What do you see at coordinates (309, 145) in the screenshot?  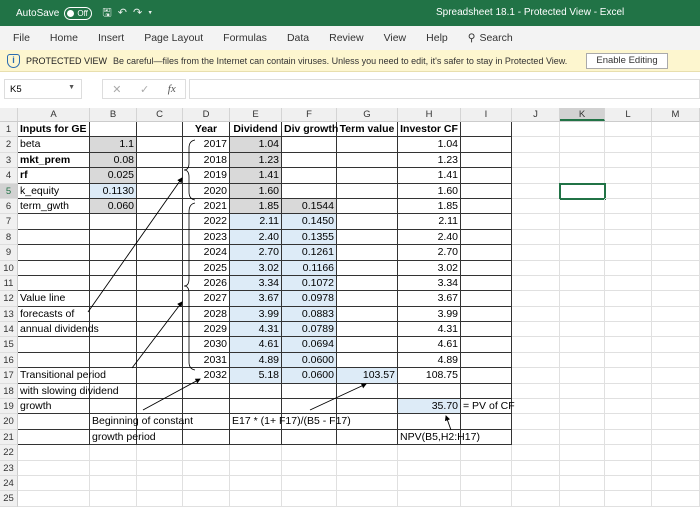 I see `cell-F2` at bounding box center [309, 145].